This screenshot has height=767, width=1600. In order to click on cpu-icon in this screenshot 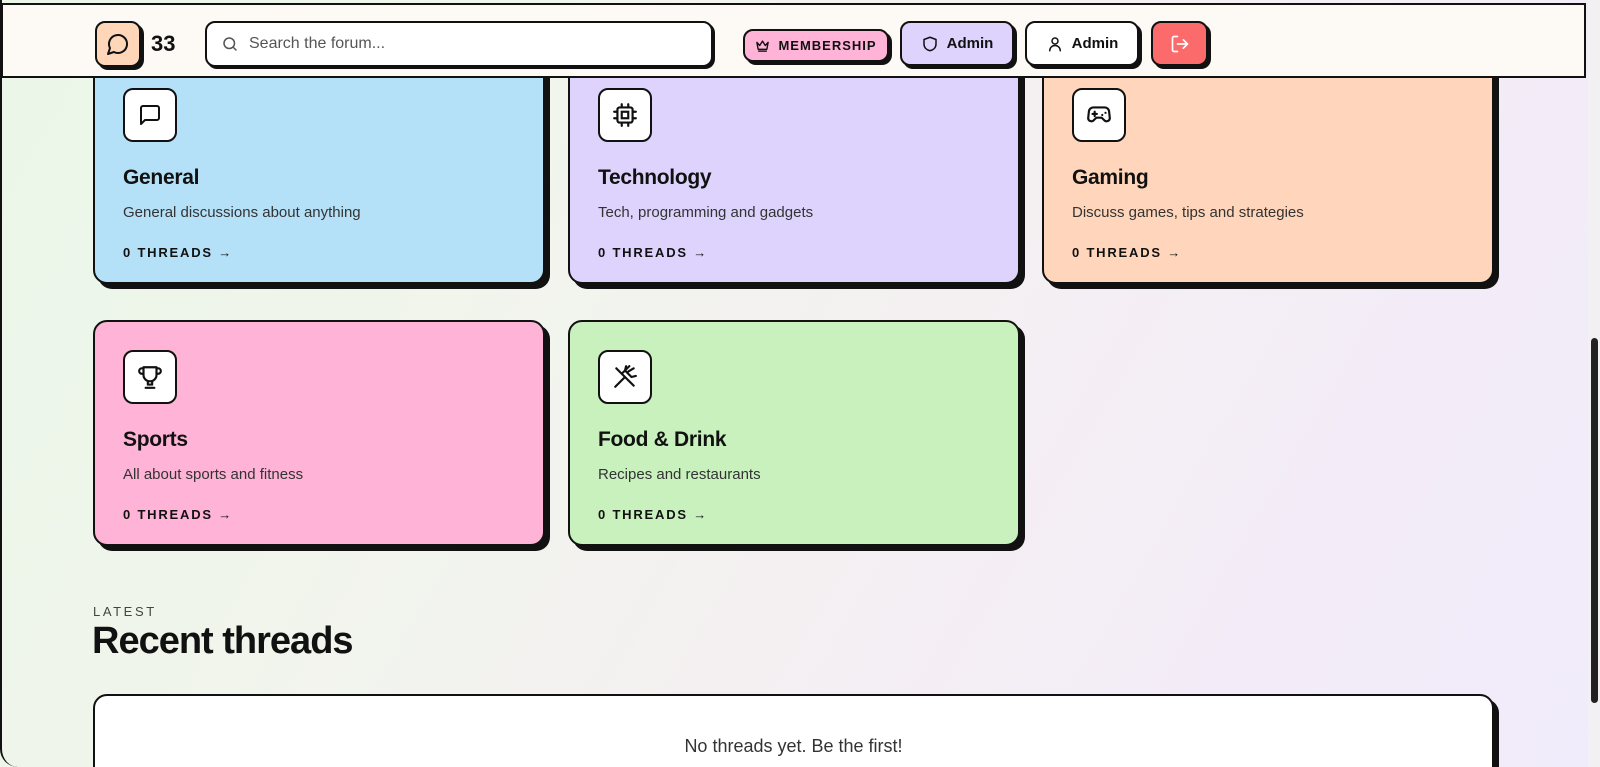, I will do `click(625, 115)`.